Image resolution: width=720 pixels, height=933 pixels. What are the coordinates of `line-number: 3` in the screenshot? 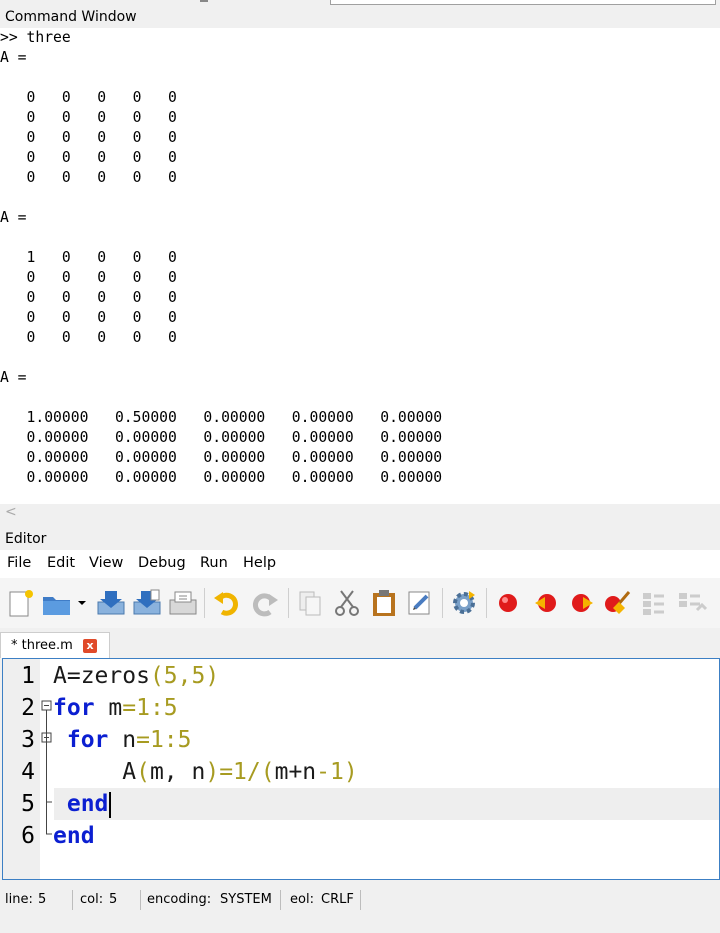 It's located at (28, 740).